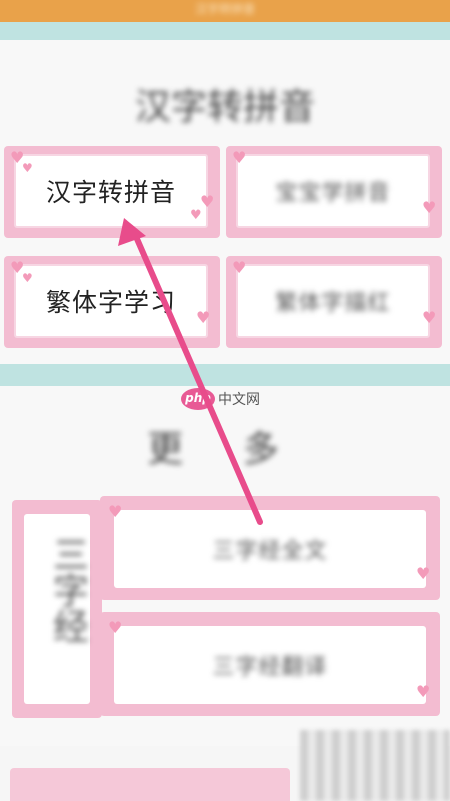 Image resolution: width=450 pixels, height=801 pixels. What do you see at coordinates (225, 31) in the screenshot?
I see `divider-top` at bounding box center [225, 31].